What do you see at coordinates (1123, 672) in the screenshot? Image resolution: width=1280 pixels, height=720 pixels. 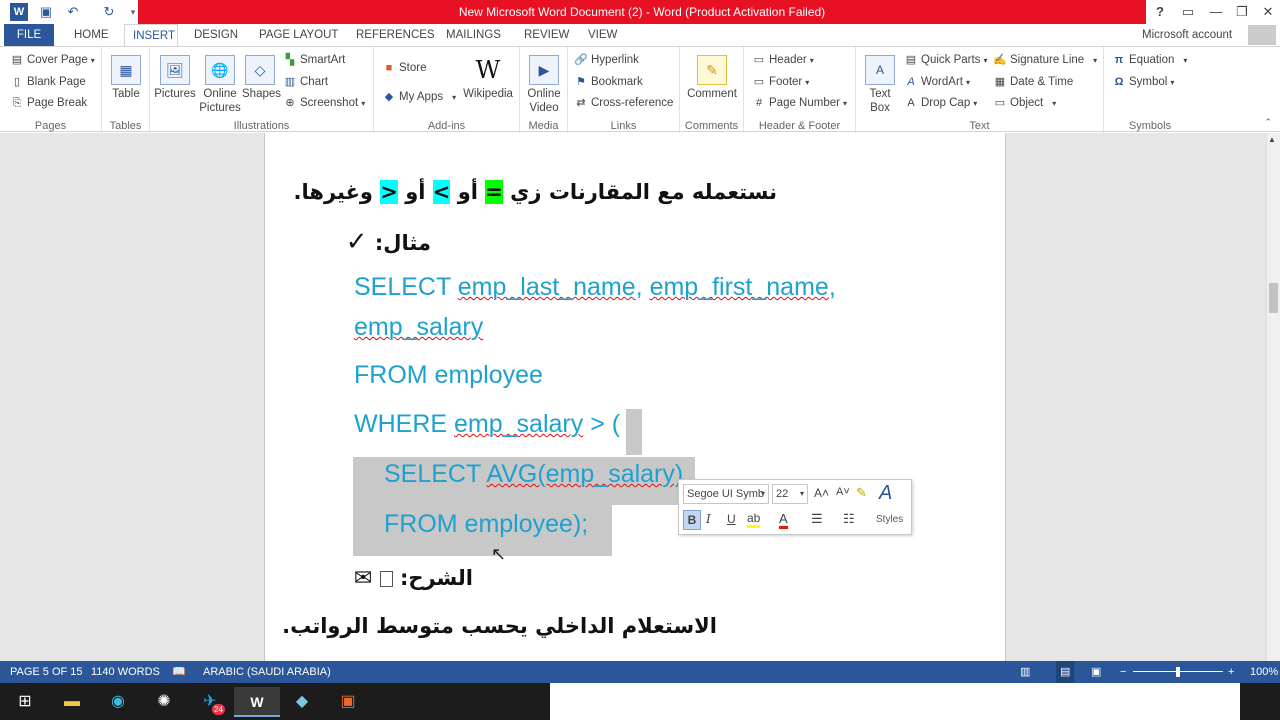 I see `zoom-out-icon: −` at bounding box center [1123, 672].